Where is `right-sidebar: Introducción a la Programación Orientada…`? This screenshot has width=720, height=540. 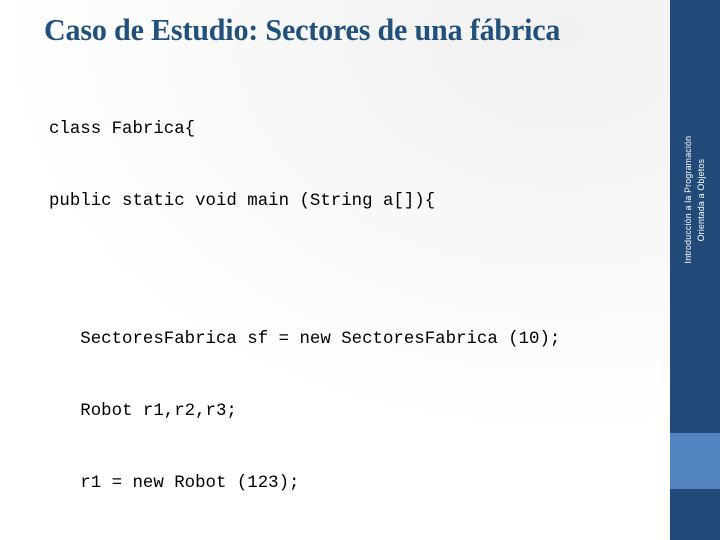 right-sidebar: Introducción a la Programación Orientada… is located at coordinates (695, 270).